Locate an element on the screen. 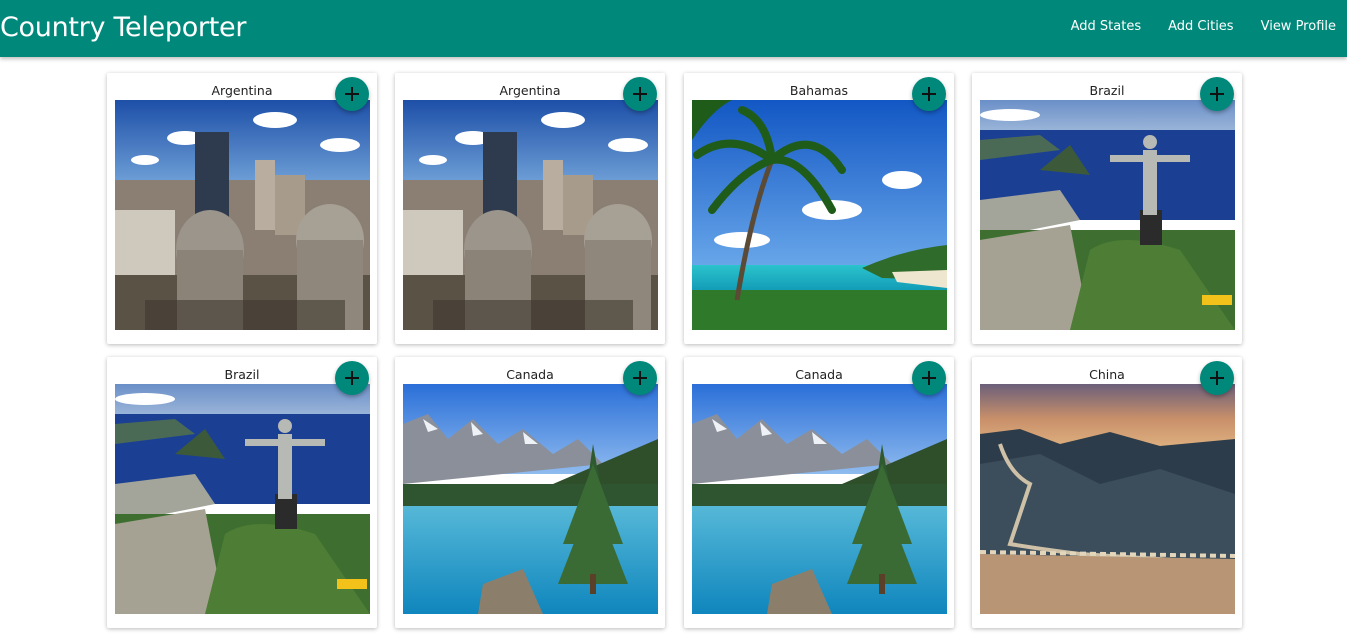 Image resolution: width=1347 pixels, height=638 pixels. country-card: China is located at coordinates (1107, 492).